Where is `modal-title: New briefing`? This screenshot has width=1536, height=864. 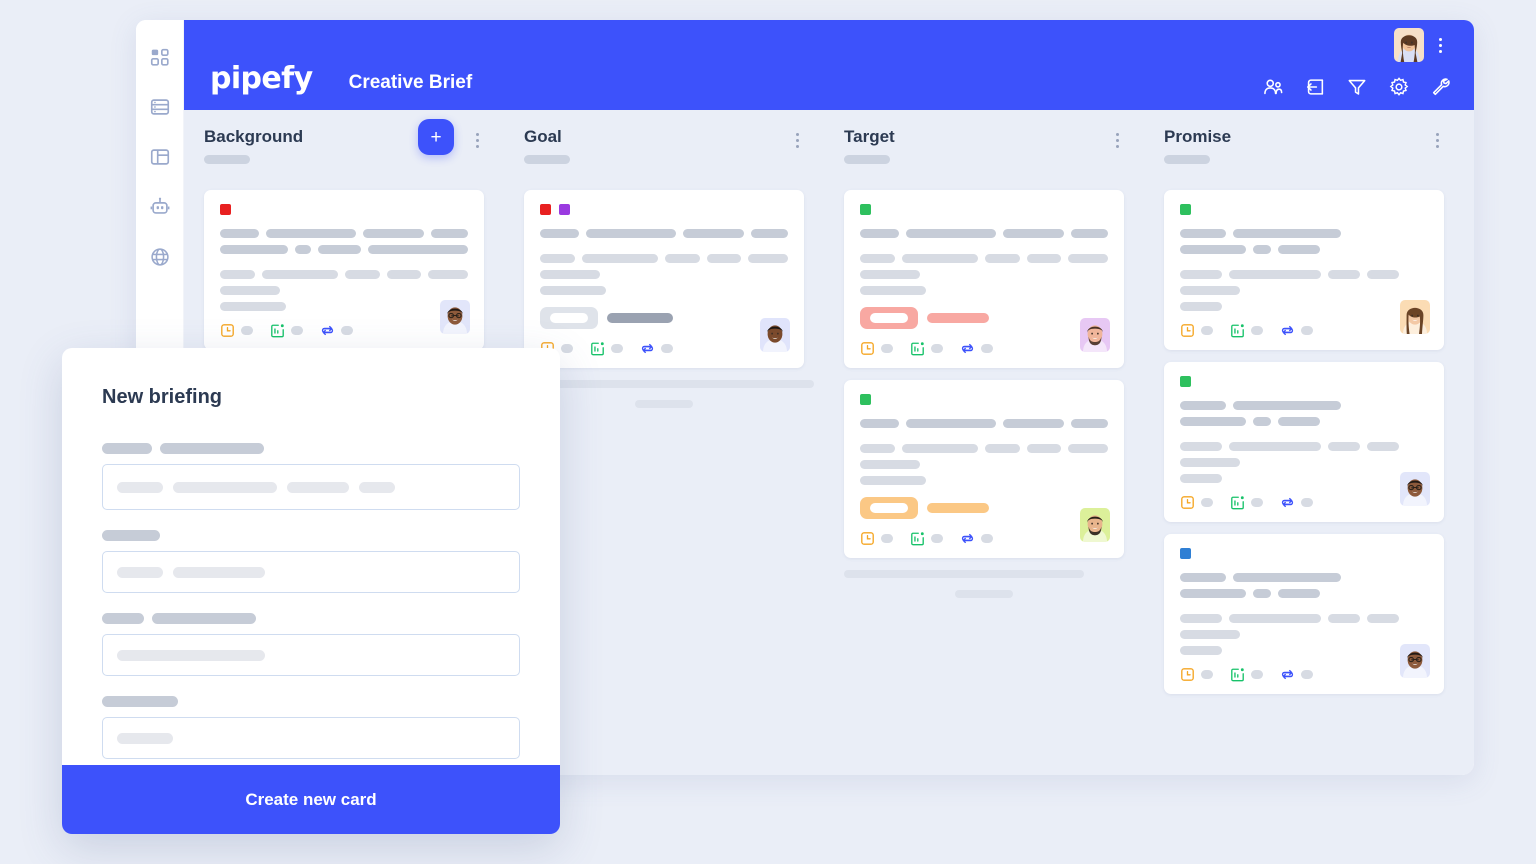
modal-title: New briefing is located at coordinates (162, 397).